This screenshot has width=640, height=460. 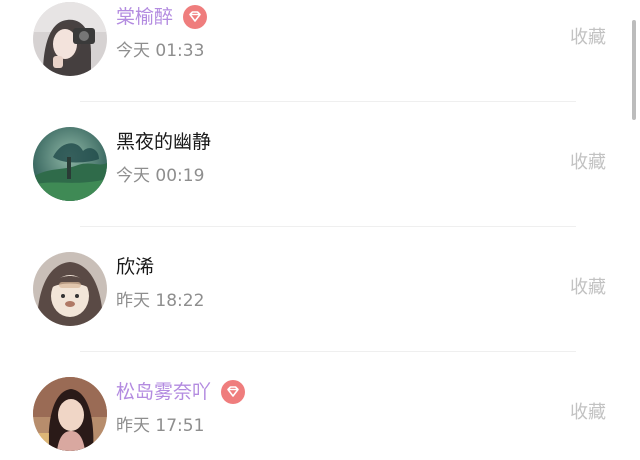 I want to click on timestamp: 今天 01:33, so click(x=160, y=51).